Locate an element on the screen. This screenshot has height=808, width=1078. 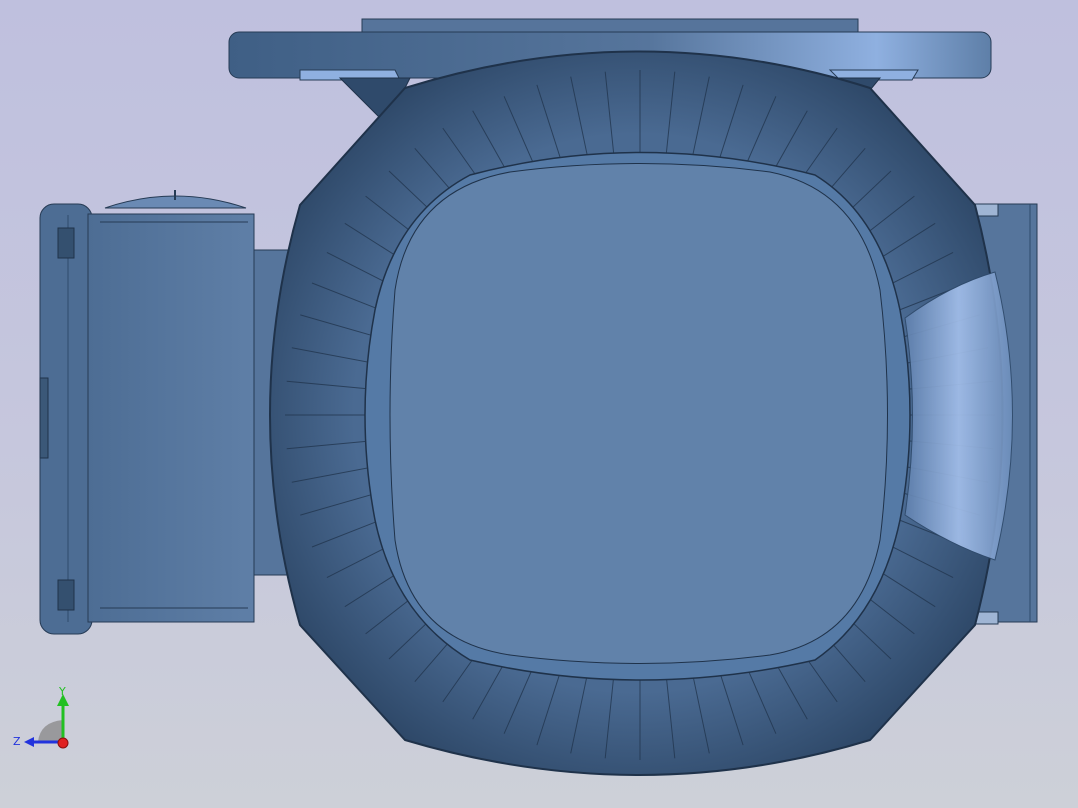
z-axis-arrow is located at coordinates (29, 742).